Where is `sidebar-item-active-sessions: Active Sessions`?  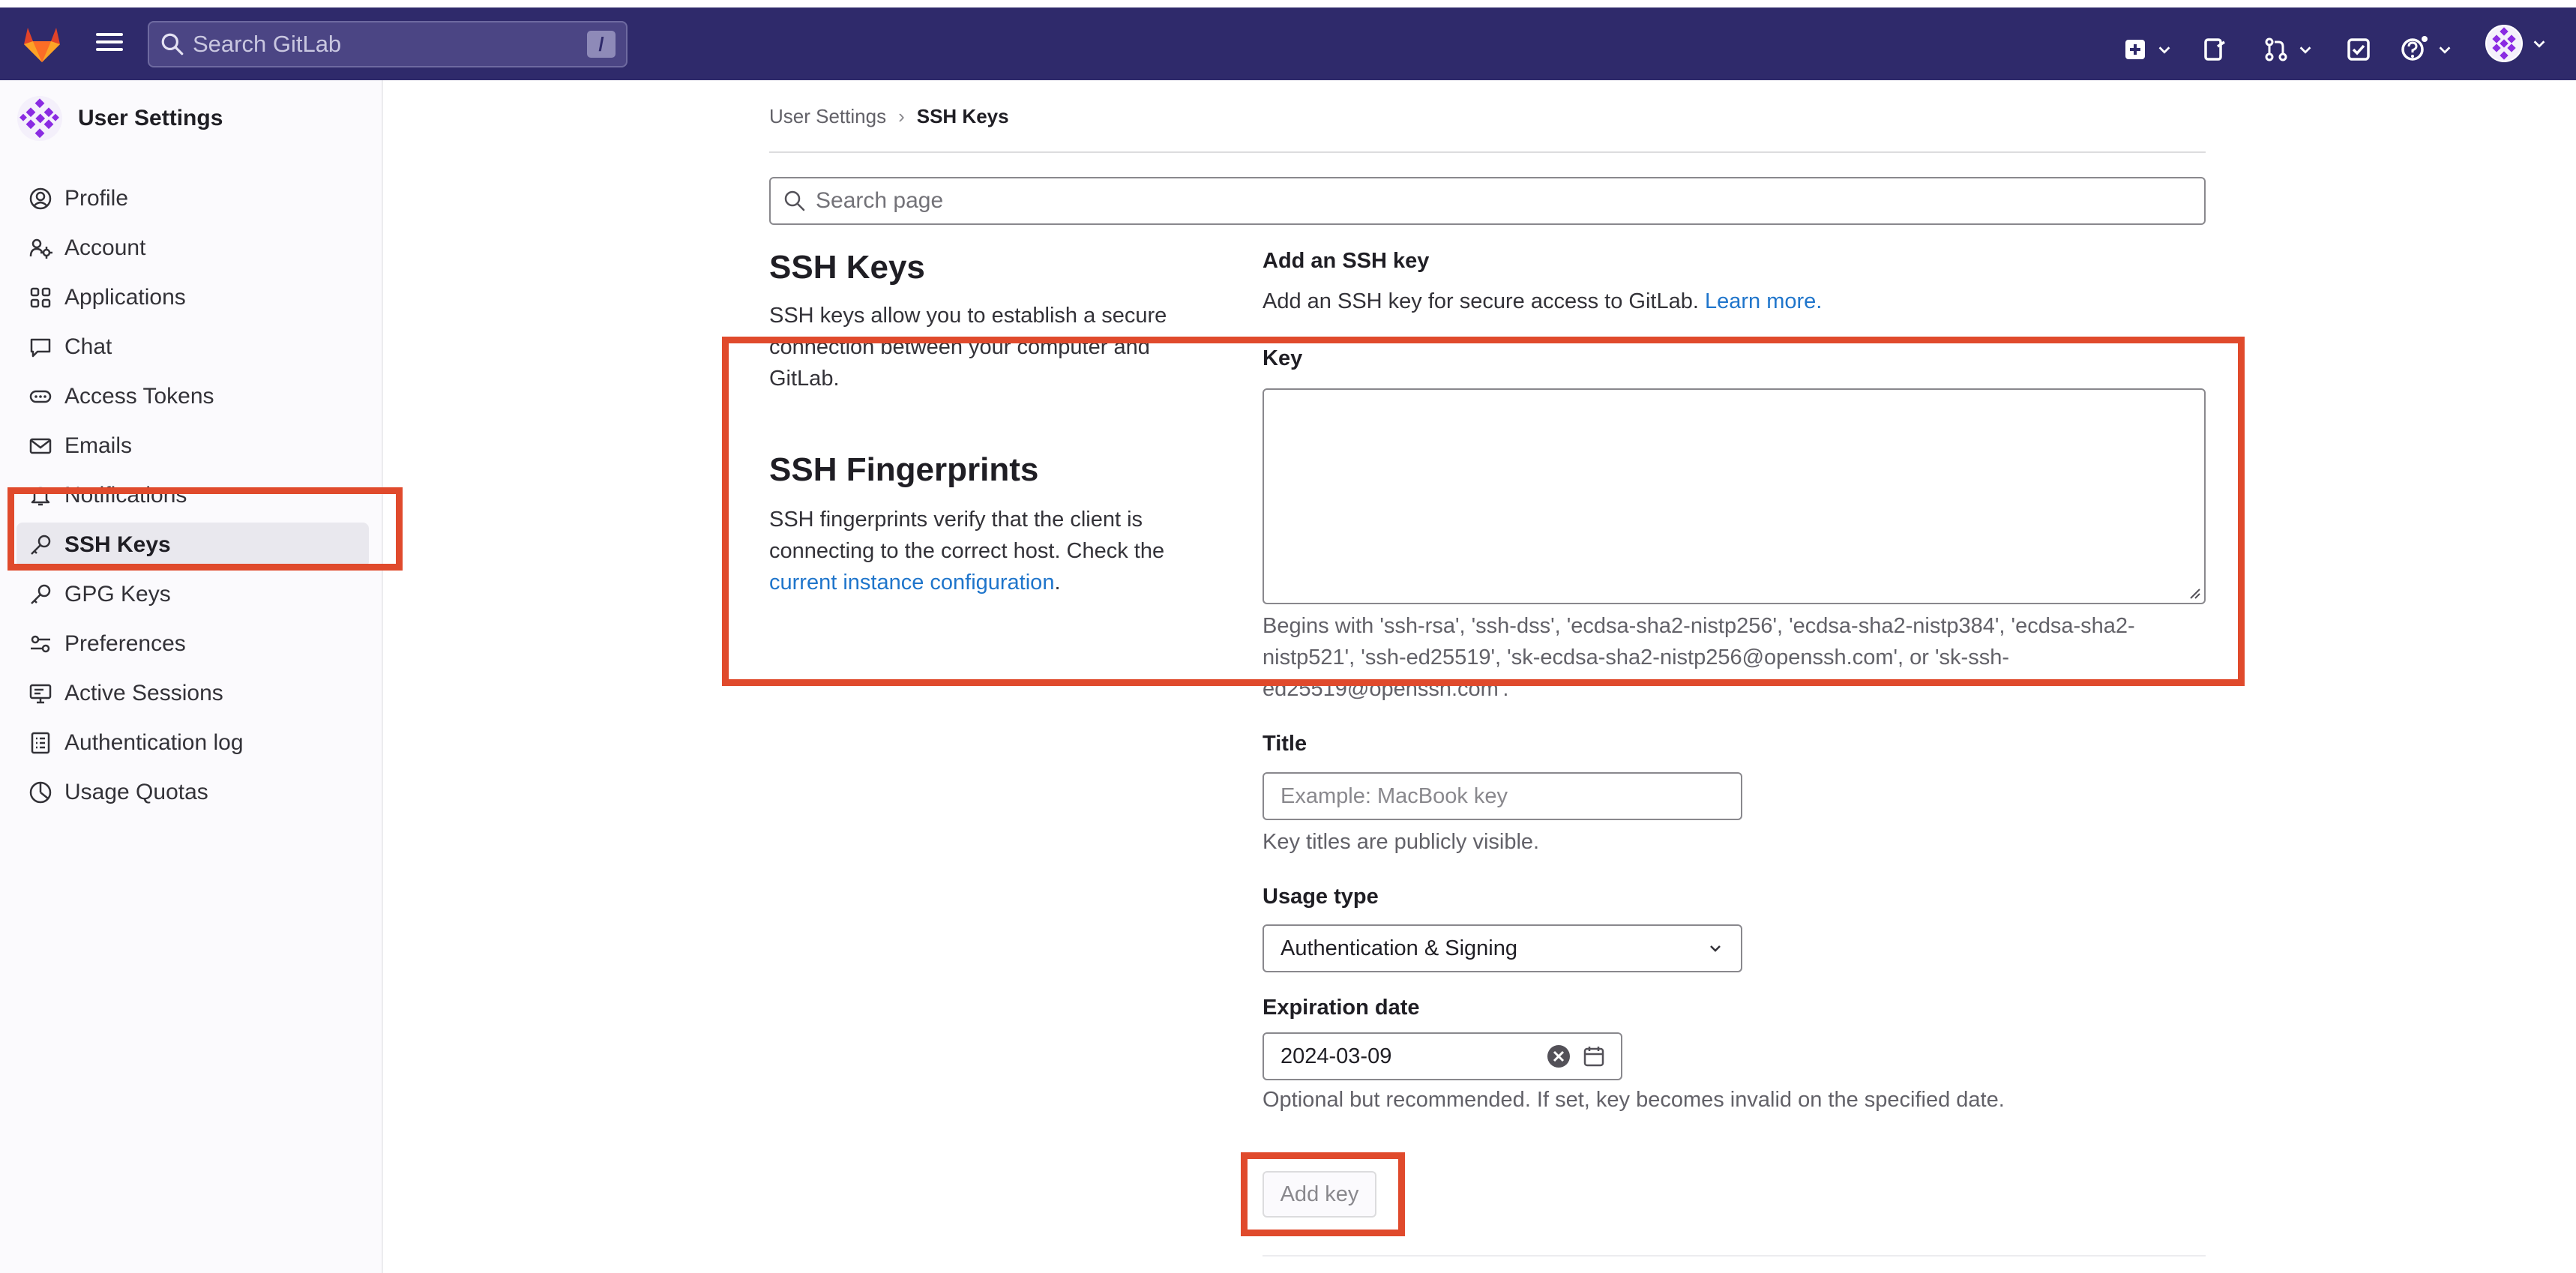 sidebar-item-active-sessions: Active Sessions is located at coordinates (192, 693).